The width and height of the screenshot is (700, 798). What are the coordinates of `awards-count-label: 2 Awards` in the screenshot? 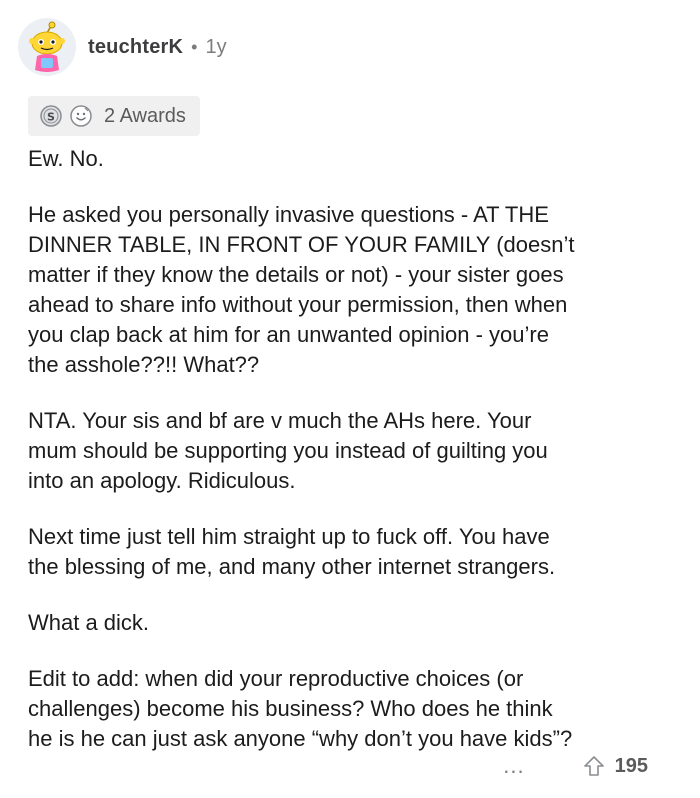 It's located at (145, 115).